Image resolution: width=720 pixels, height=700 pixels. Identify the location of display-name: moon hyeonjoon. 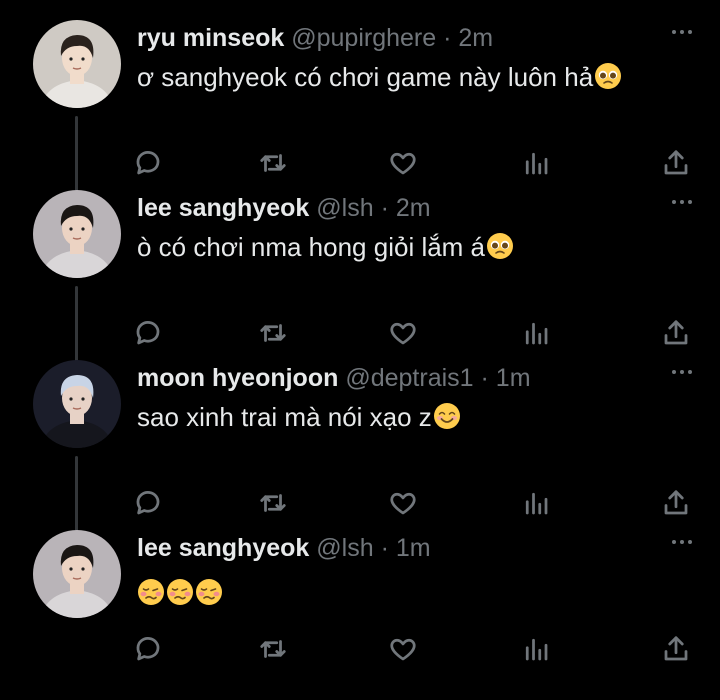
(237, 378).